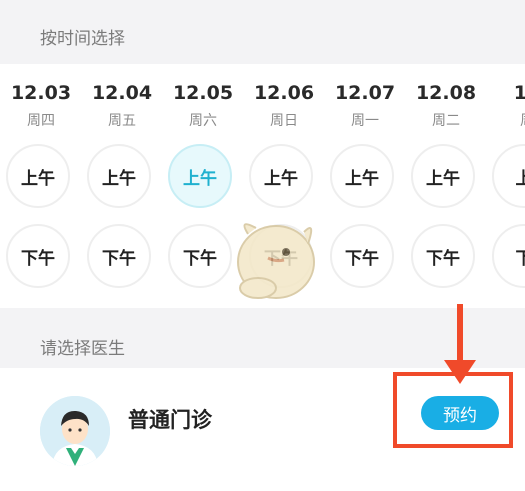 The height and width of the screenshot is (491, 525). What do you see at coordinates (284, 93) in the screenshot?
I see `day-date: 12.06` at bounding box center [284, 93].